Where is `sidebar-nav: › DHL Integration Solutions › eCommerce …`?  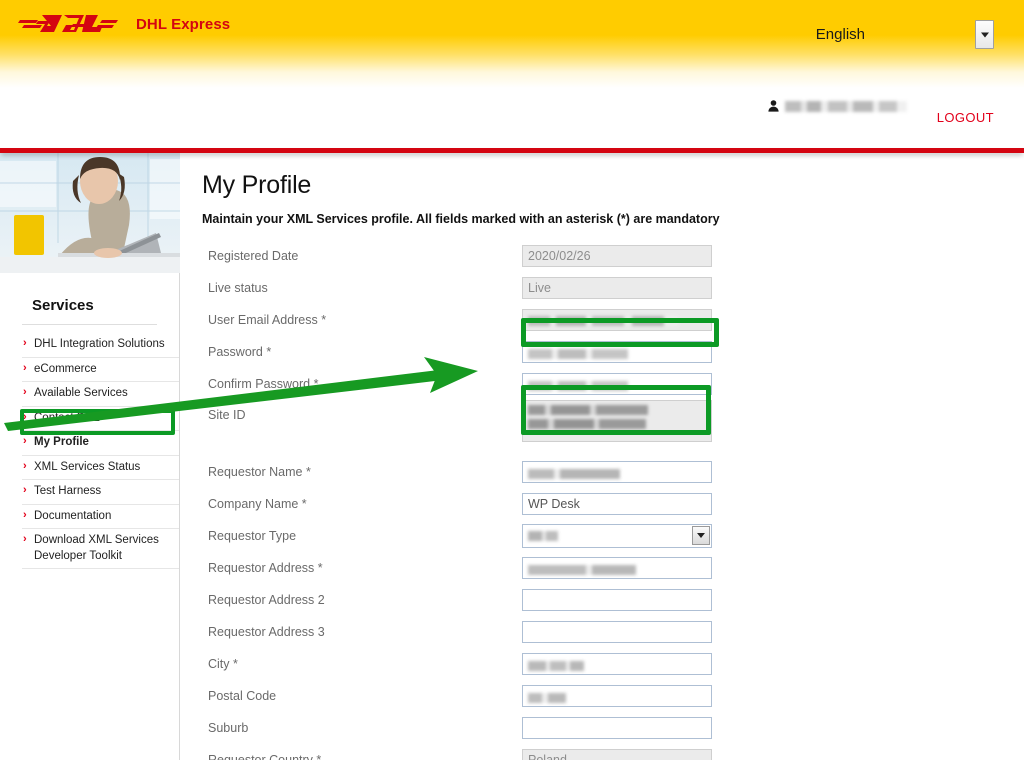 sidebar-nav: › DHL Integration Solutions › eCommerce … is located at coordinates (89, 451).